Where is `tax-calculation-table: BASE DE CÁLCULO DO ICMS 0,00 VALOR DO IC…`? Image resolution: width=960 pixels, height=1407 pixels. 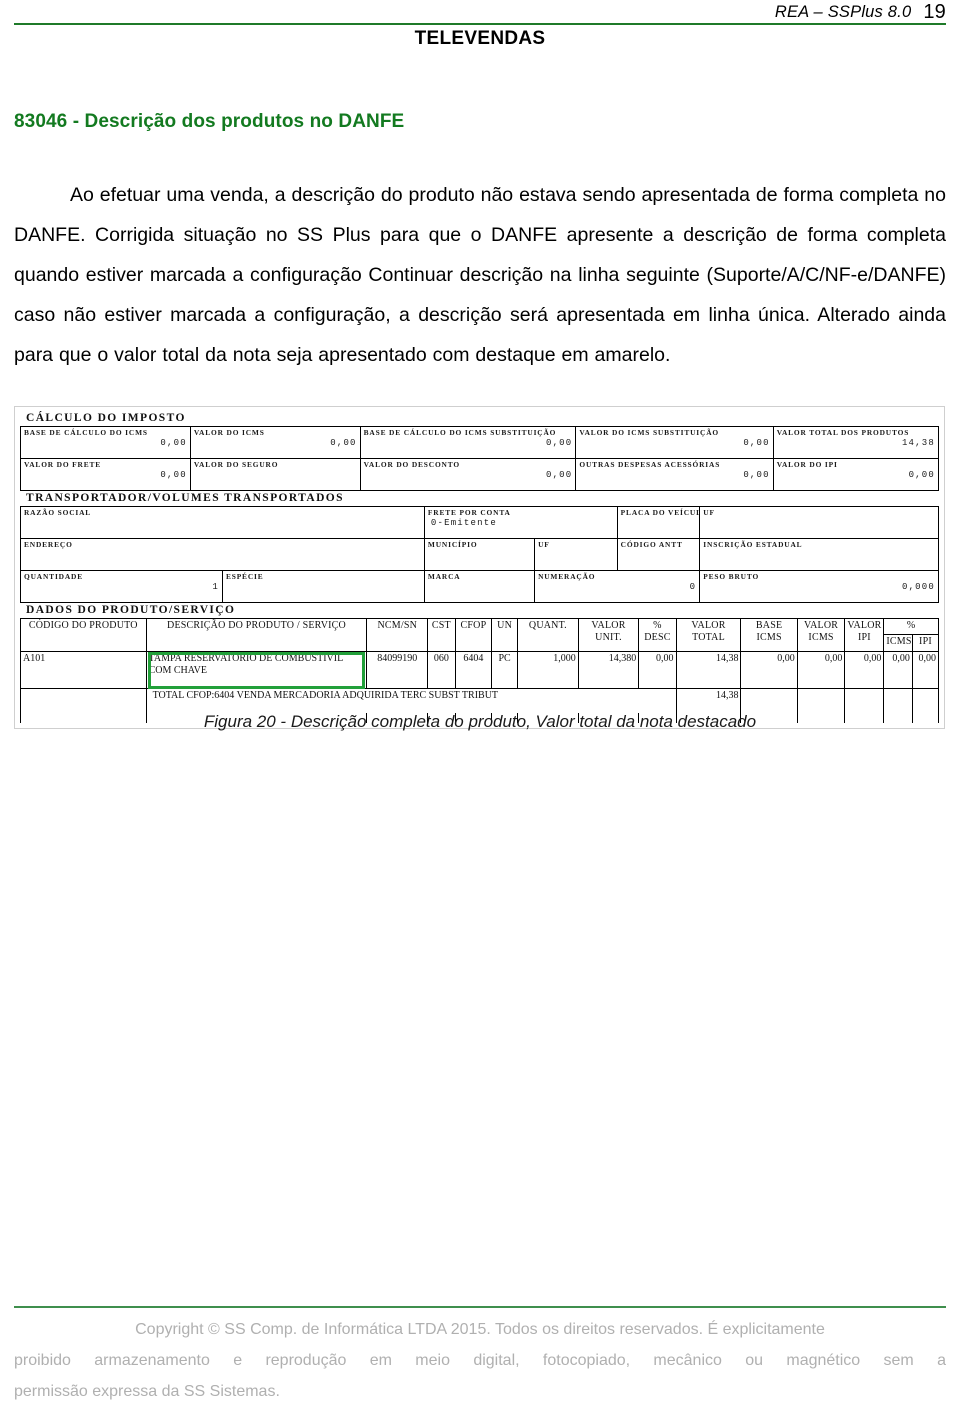
tax-calculation-table: BASE DE CÁLCULO DO ICMS 0,00 VALOR DO IC… is located at coordinates (479, 458).